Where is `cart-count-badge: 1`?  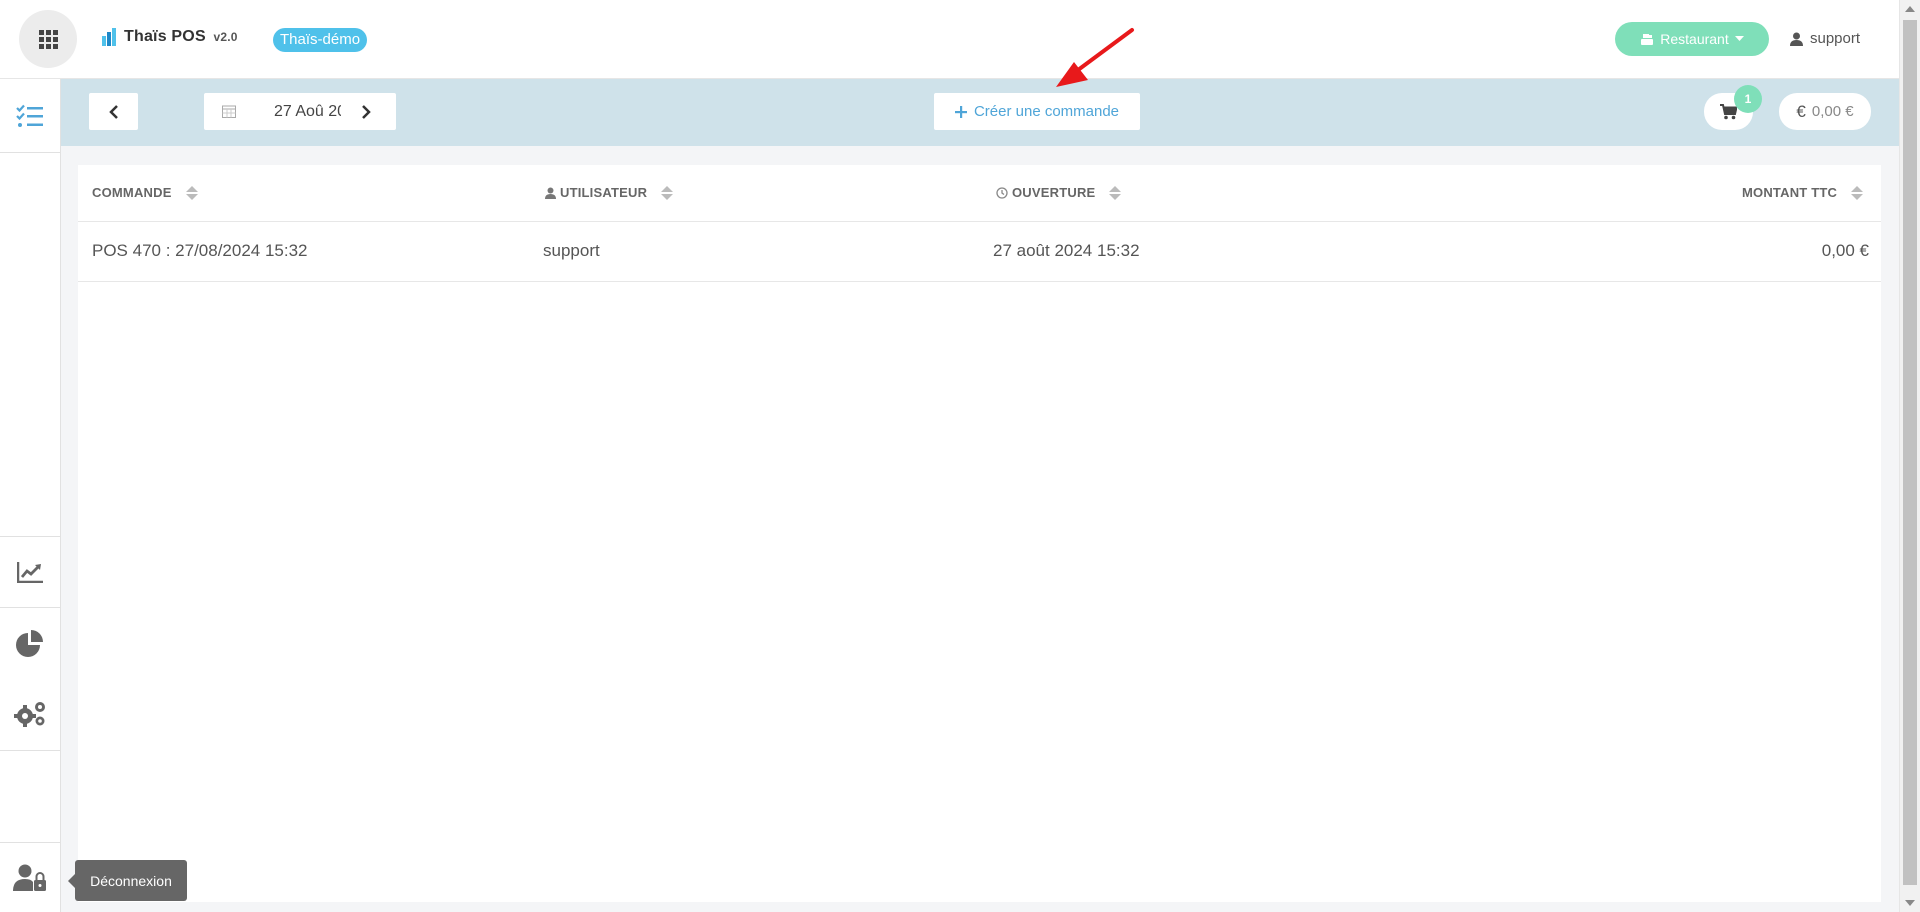 cart-count-badge: 1 is located at coordinates (1748, 99).